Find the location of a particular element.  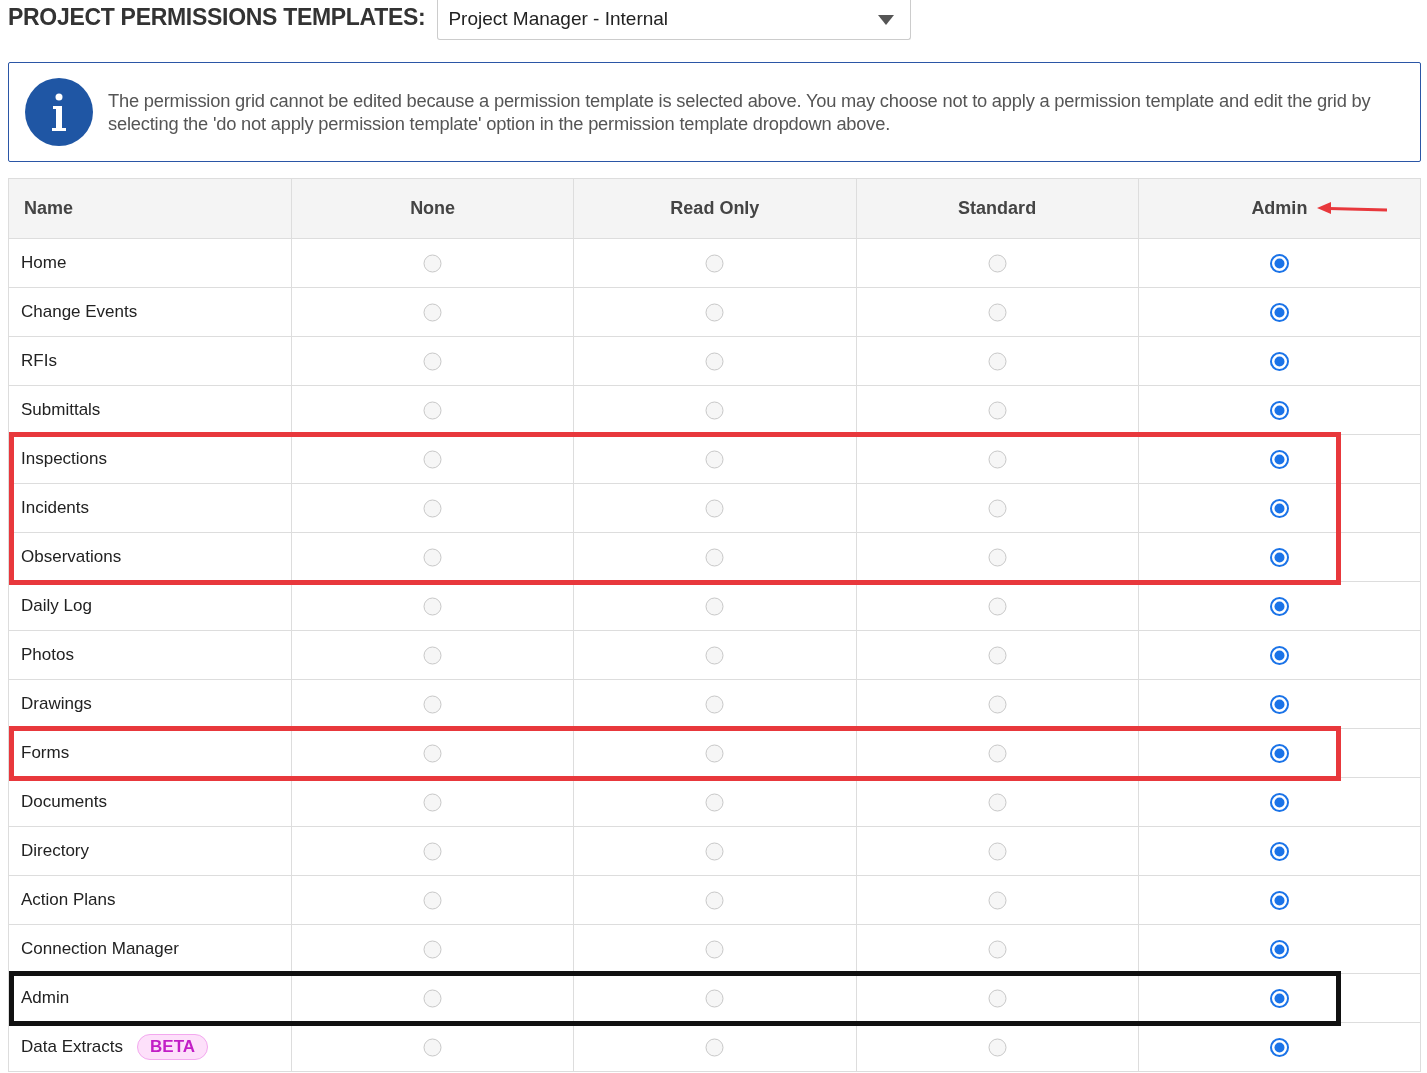

module-name: Directory is located at coordinates (55, 851).